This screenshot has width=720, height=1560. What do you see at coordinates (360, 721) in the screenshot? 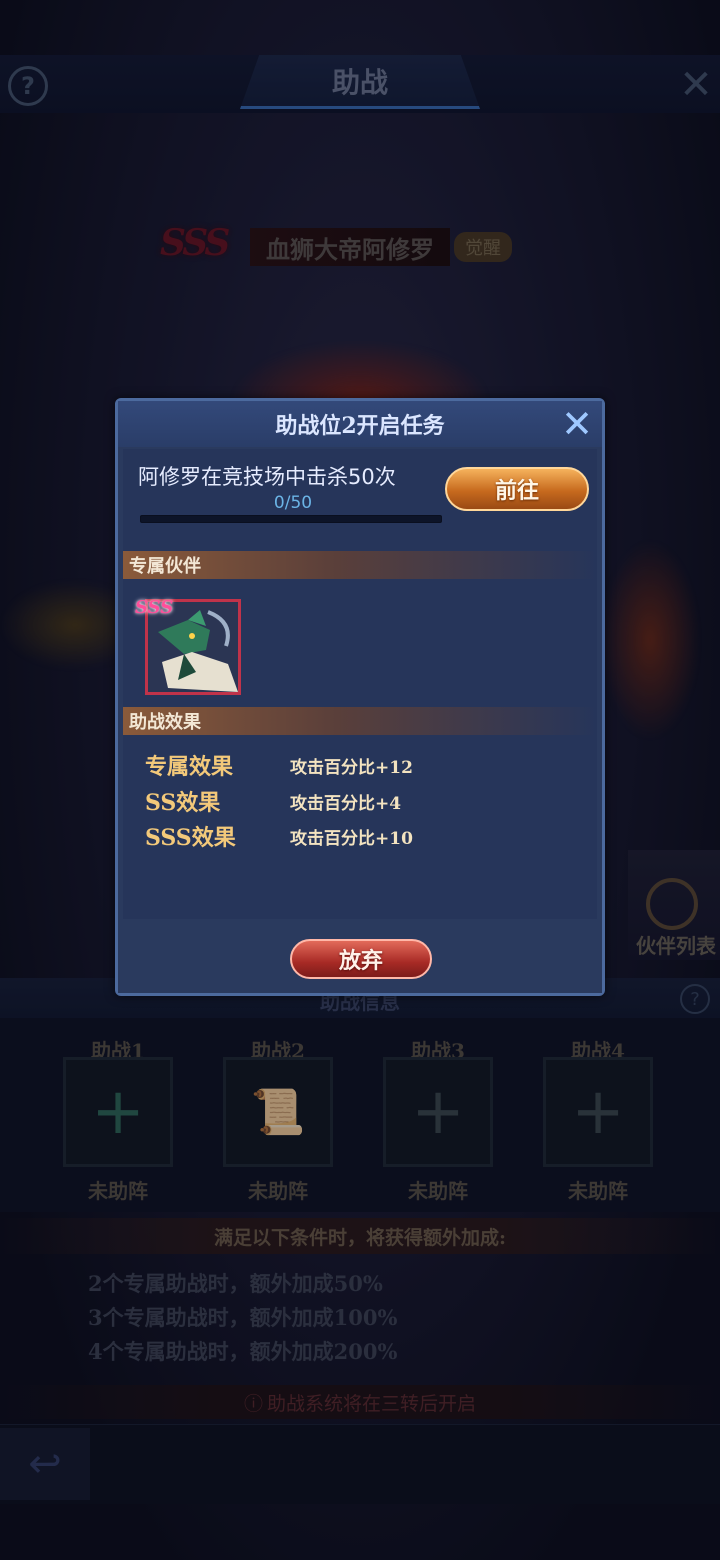
I see `effect-section-header: 助战效果` at bounding box center [360, 721].